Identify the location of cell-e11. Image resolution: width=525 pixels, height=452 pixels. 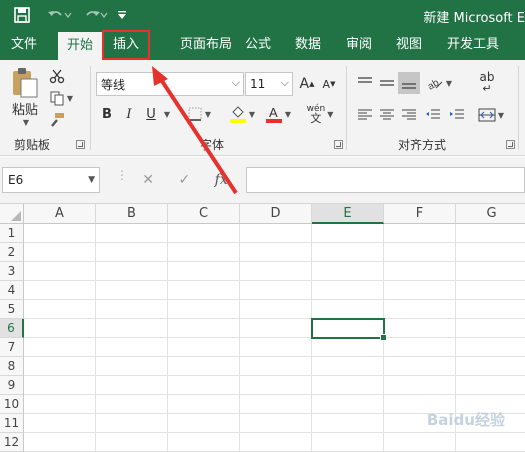
(348, 423).